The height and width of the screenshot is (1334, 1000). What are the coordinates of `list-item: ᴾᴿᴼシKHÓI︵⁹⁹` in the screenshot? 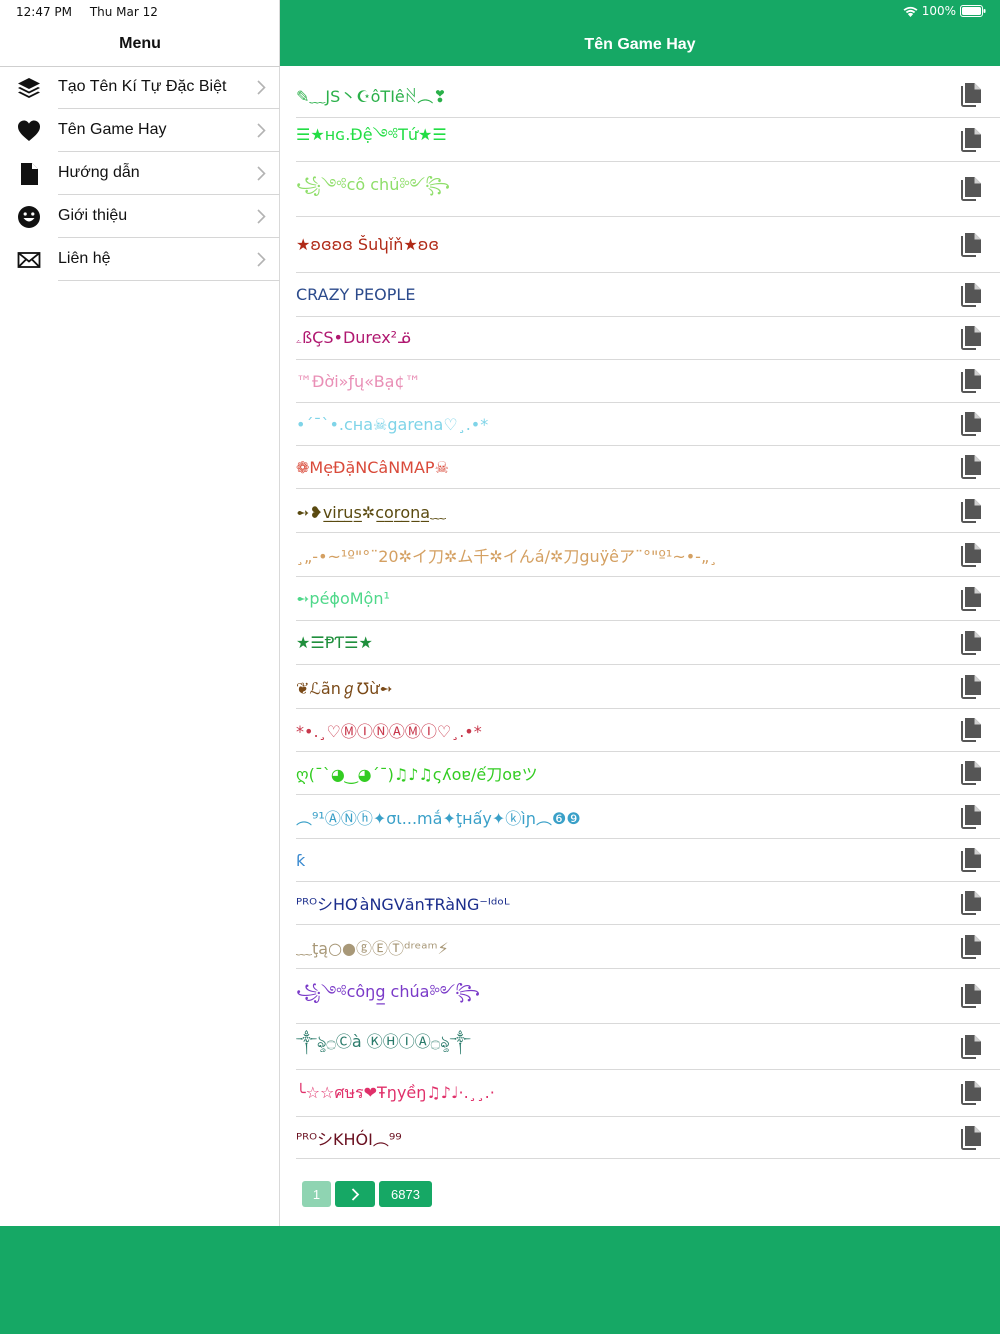 It's located at (648, 1138).